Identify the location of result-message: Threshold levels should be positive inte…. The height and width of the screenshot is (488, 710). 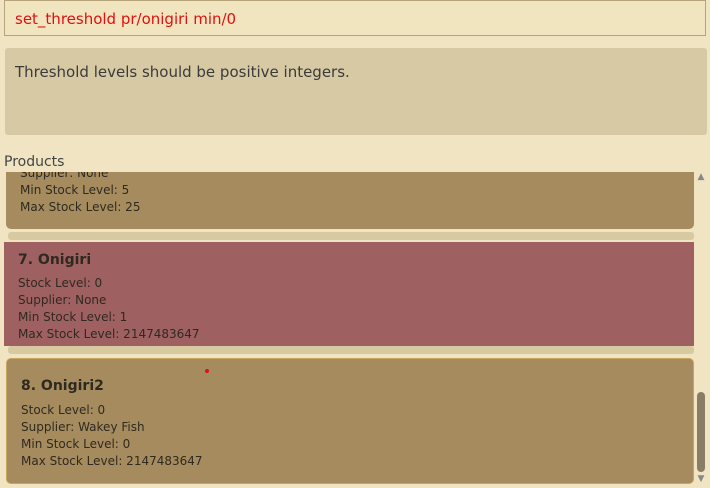
(182, 72).